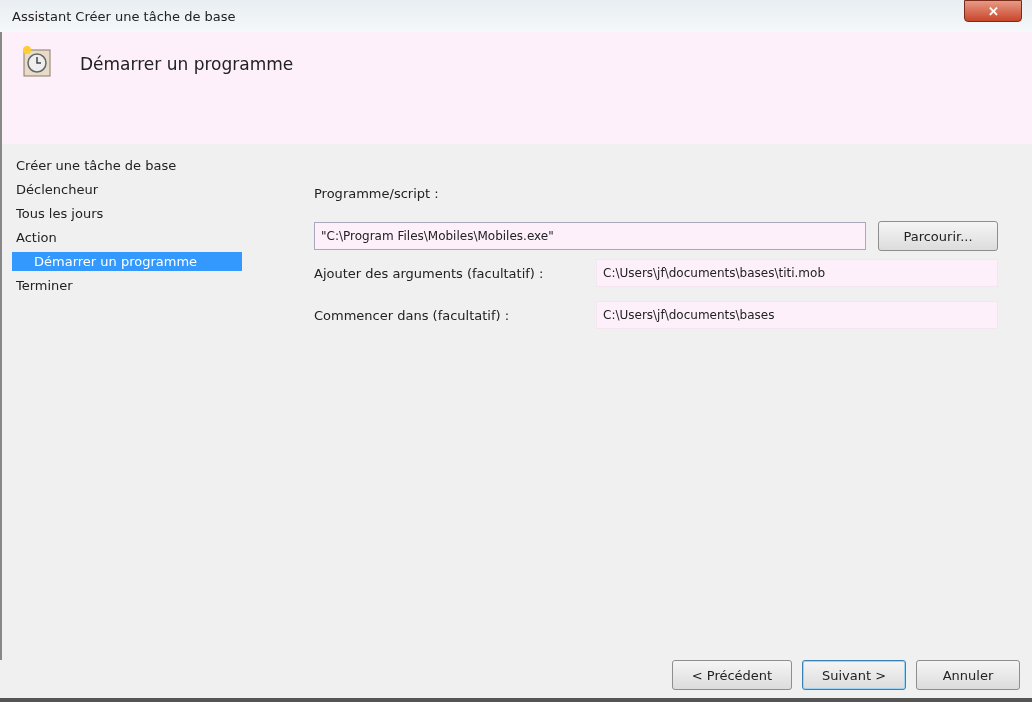  Describe the element at coordinates (429, 273) in the screenshot. I see `field-label: Ajouter des arguments (facultatif) :` at that location.